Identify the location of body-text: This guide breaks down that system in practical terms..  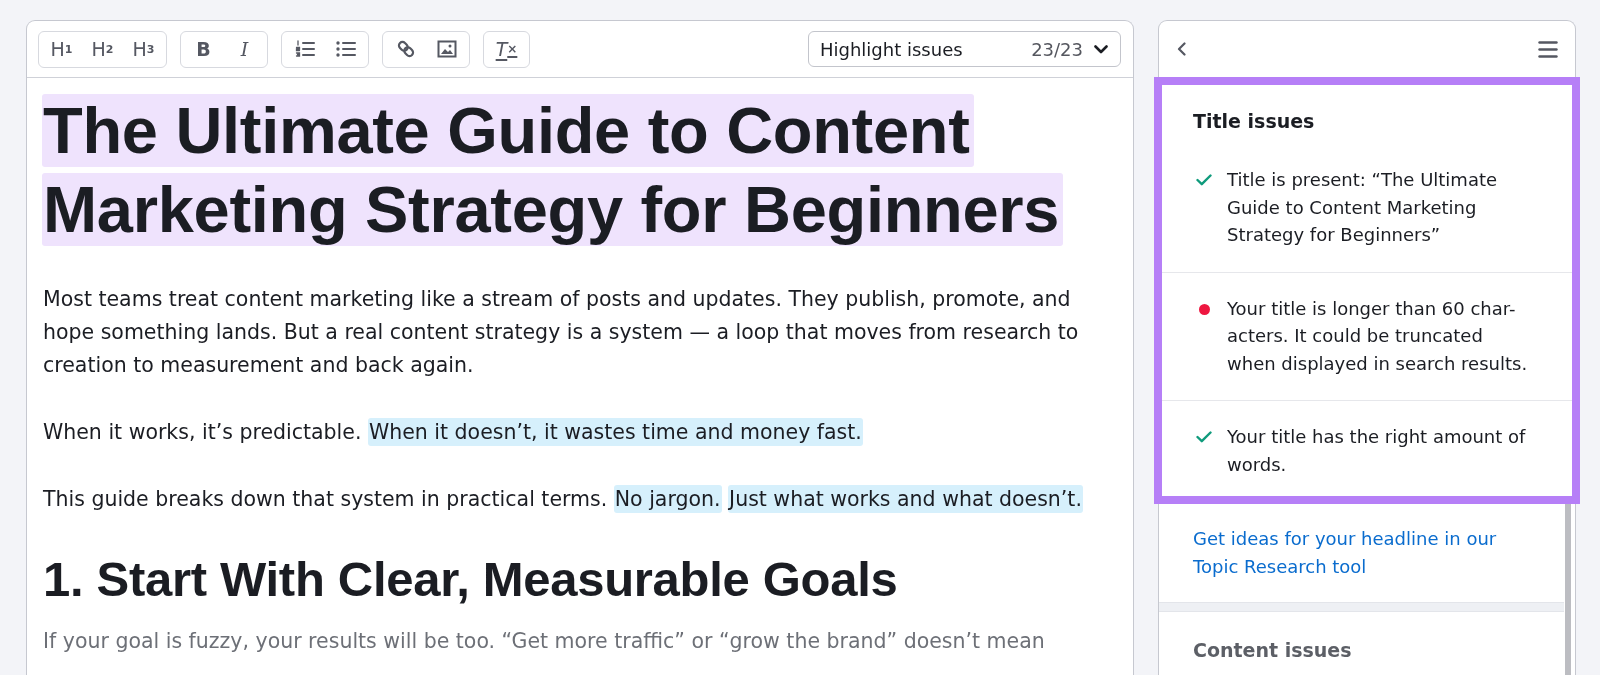
(325, 499).